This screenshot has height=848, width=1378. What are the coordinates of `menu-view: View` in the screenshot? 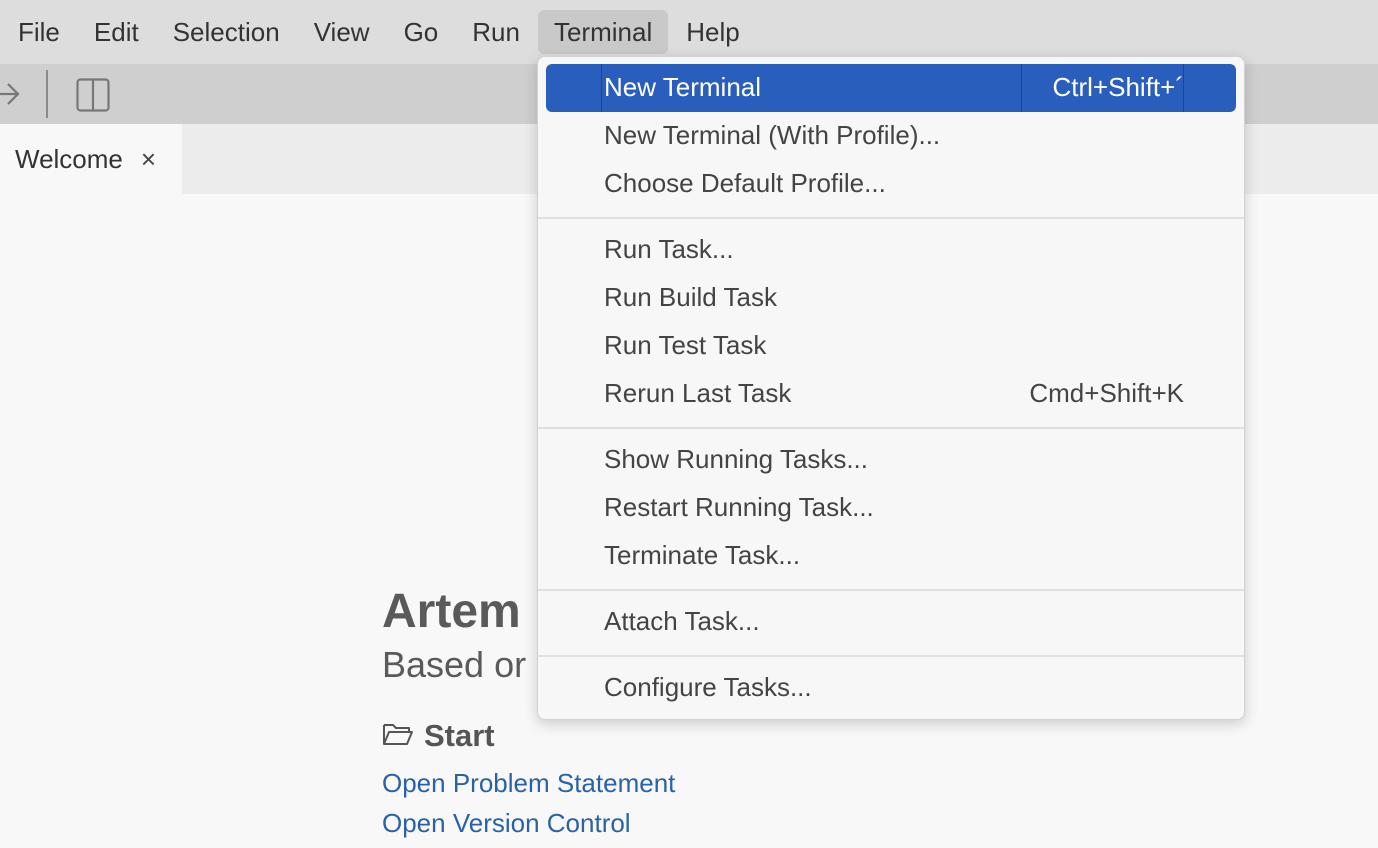 It's located at (342, 32).